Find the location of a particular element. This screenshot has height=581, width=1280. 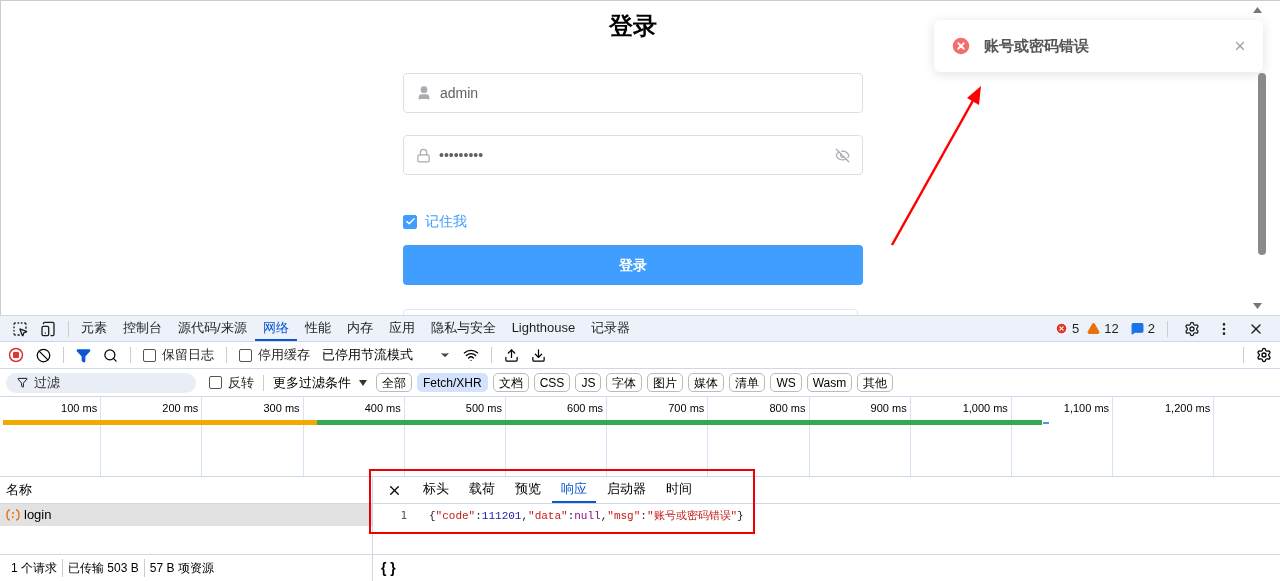

scroll-down-icon is located at coordinates (1257, 306).